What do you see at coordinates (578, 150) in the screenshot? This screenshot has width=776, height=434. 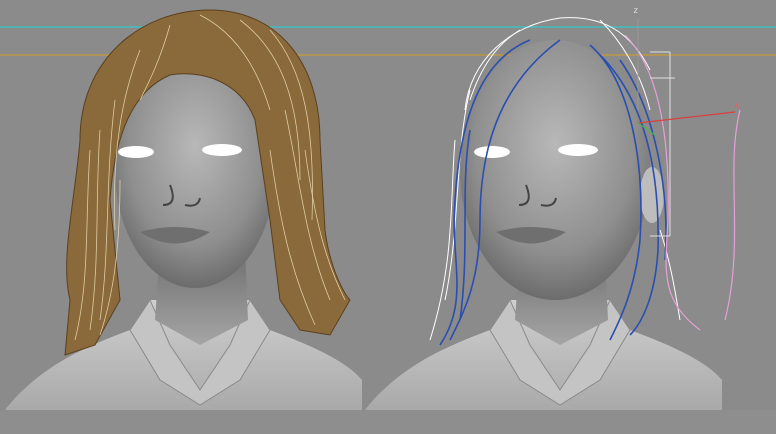 I see `right-eye-right` at bounding box center [578, 150].